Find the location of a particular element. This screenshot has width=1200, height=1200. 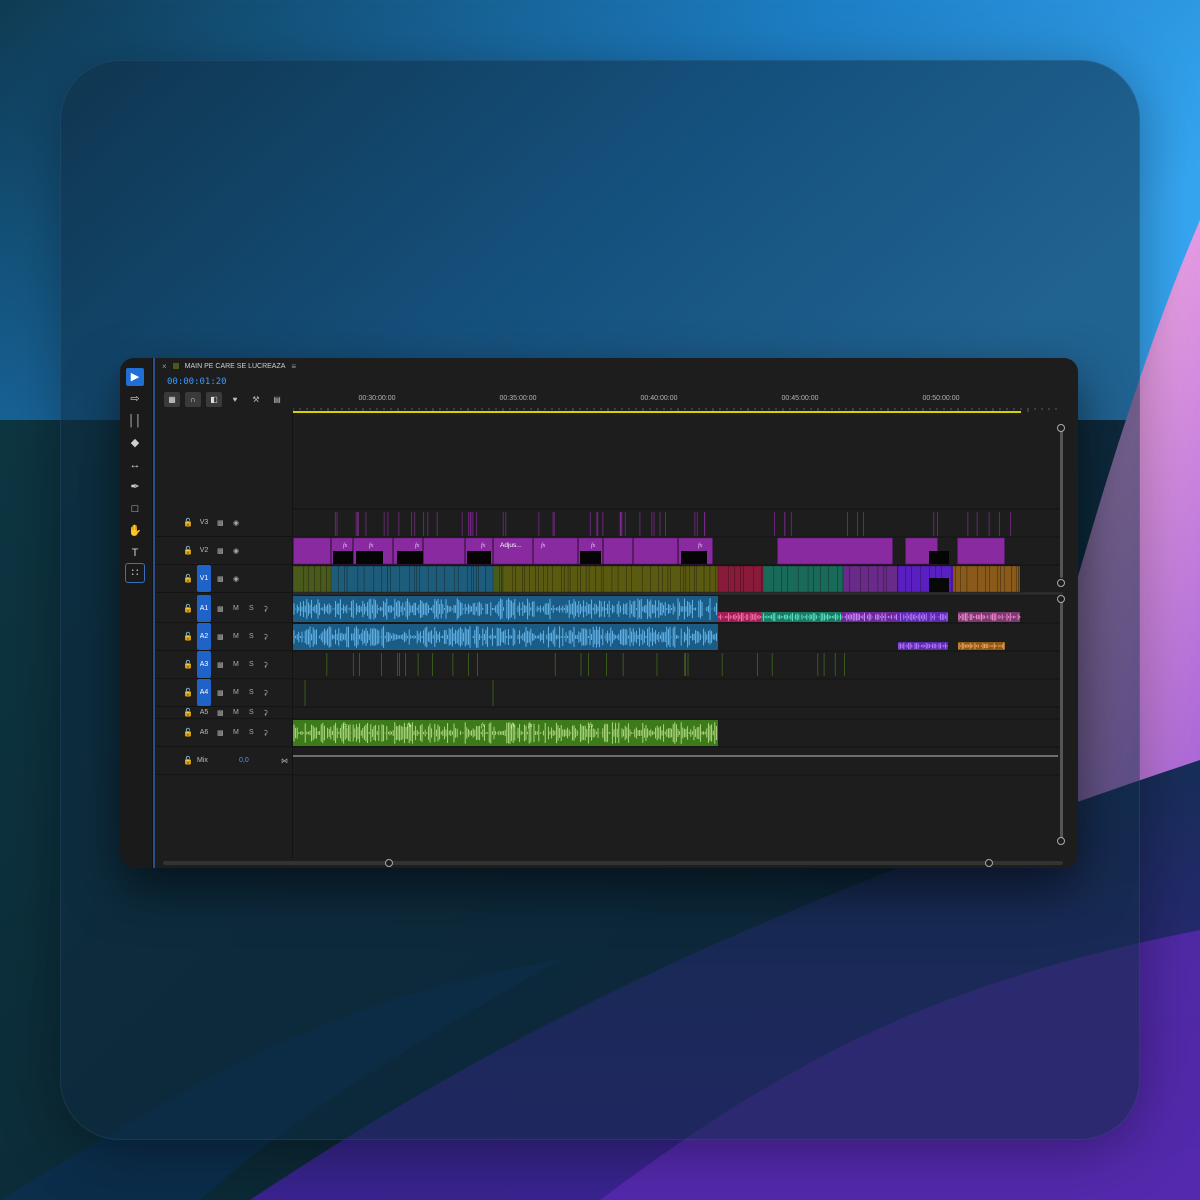

vertical-scrollbar is located at coordinates (1062, 638).